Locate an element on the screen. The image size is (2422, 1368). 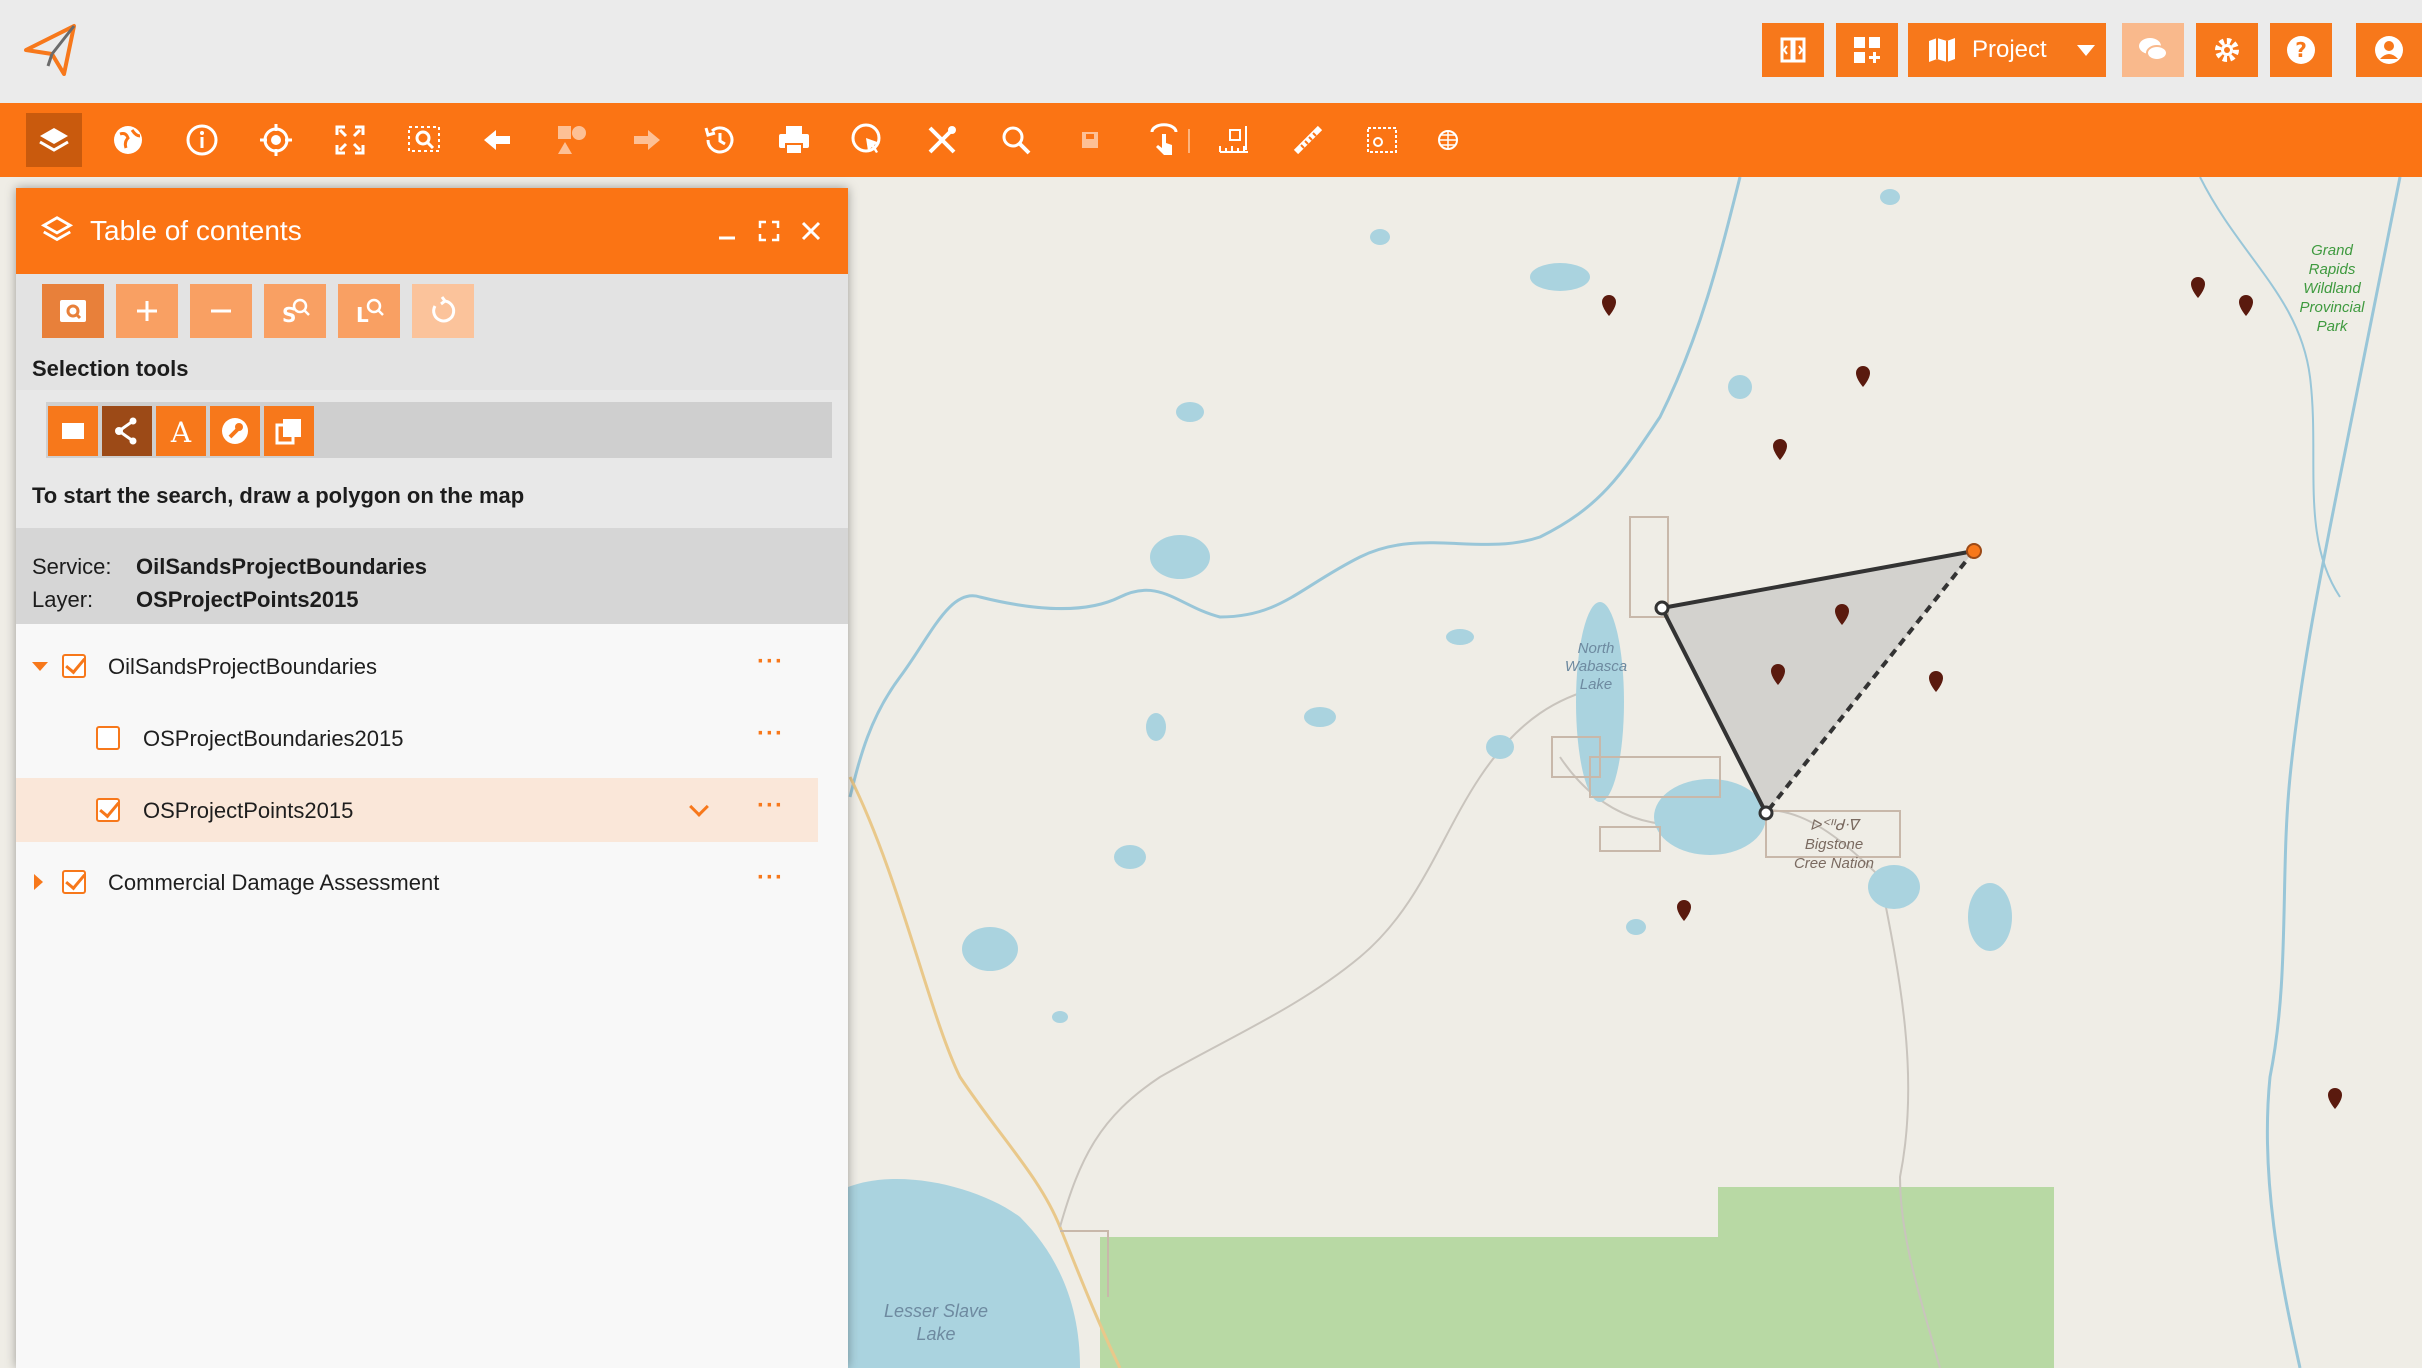
touch-icon is located at coordinates (1164, 139).